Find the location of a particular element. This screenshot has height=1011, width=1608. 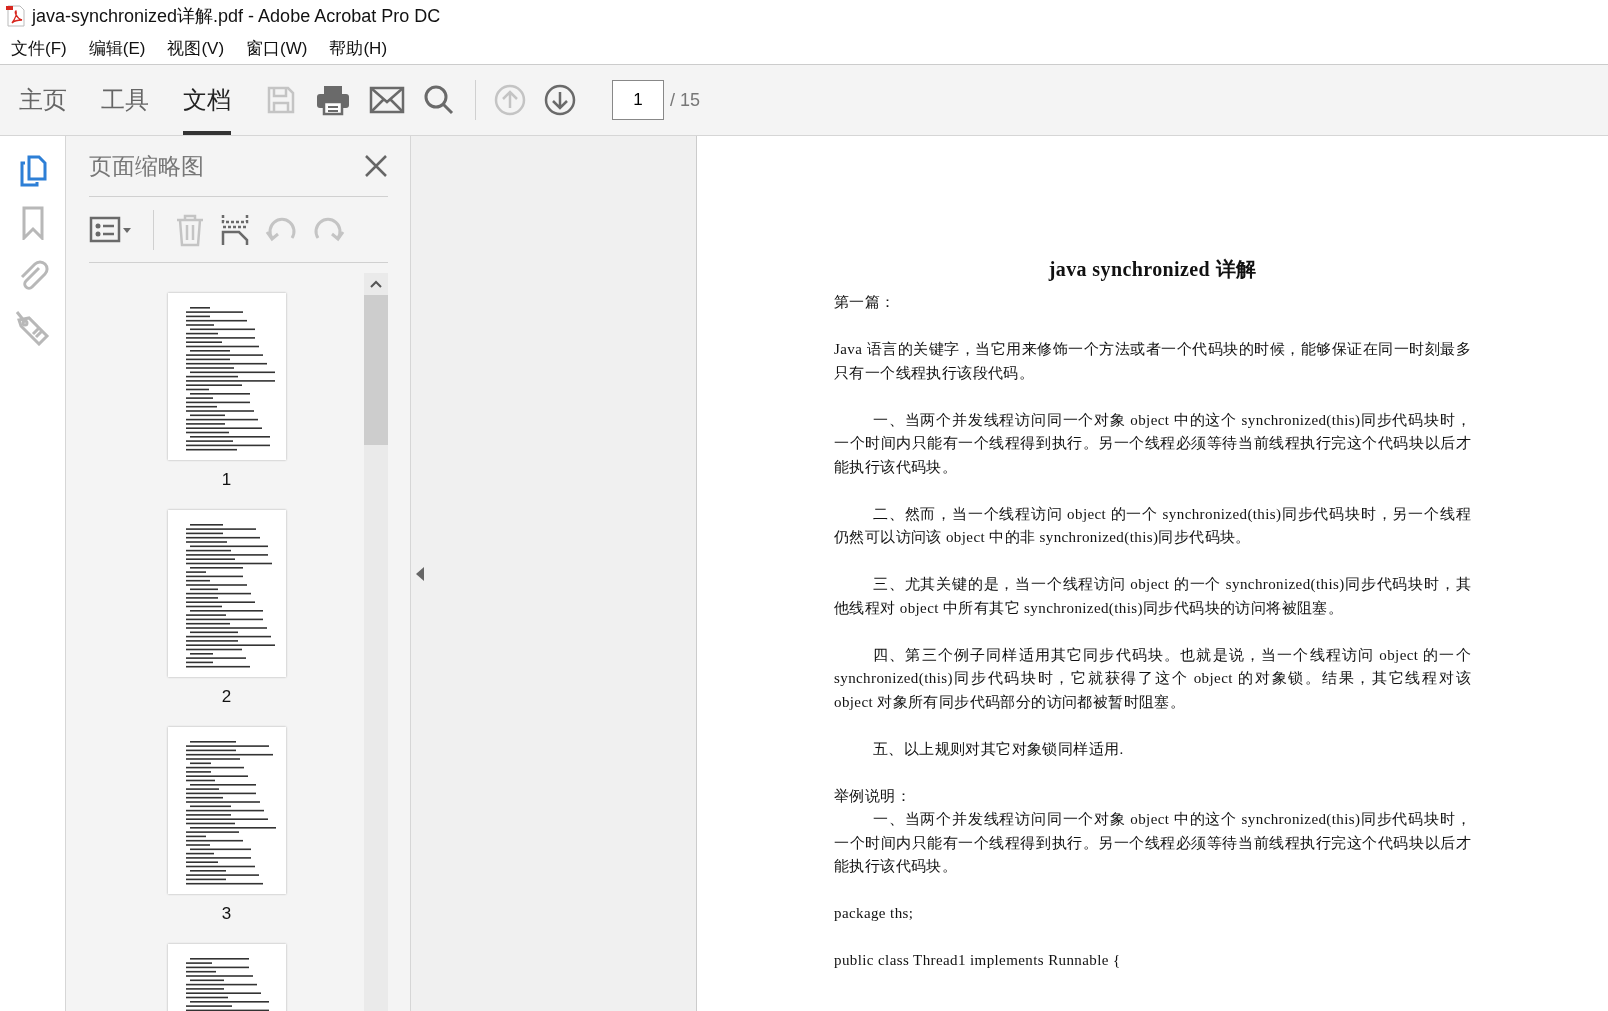

panel-title: 页面缩略图 is located at coordinates (146, 166).